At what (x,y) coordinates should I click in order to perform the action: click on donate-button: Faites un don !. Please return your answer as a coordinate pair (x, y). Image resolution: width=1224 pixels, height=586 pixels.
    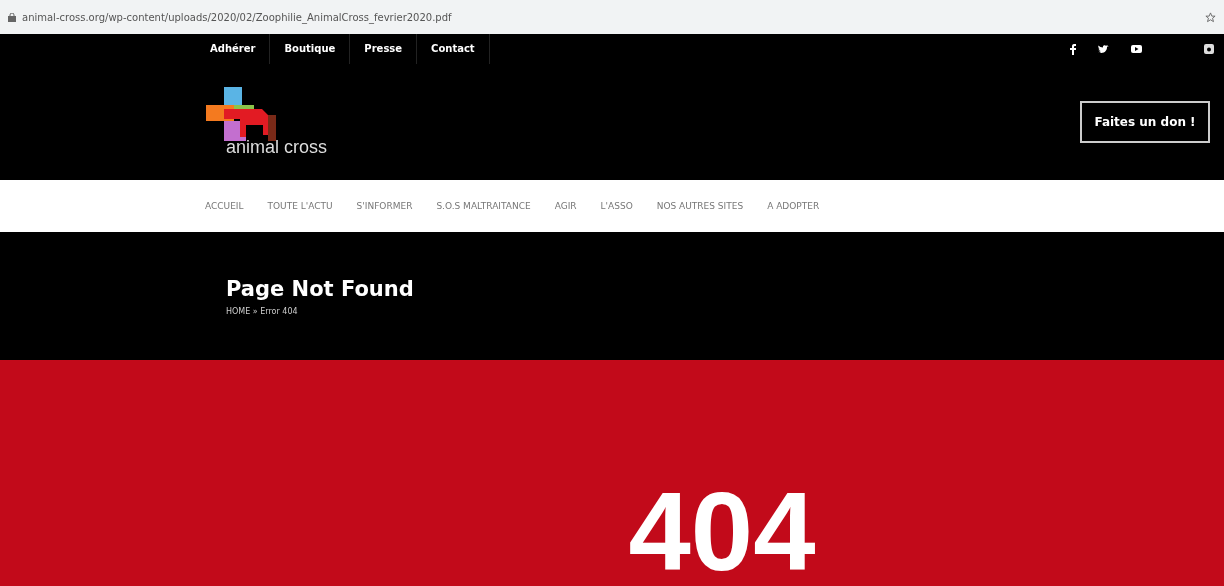
    Looking at the image, I should click on (1145, 122).